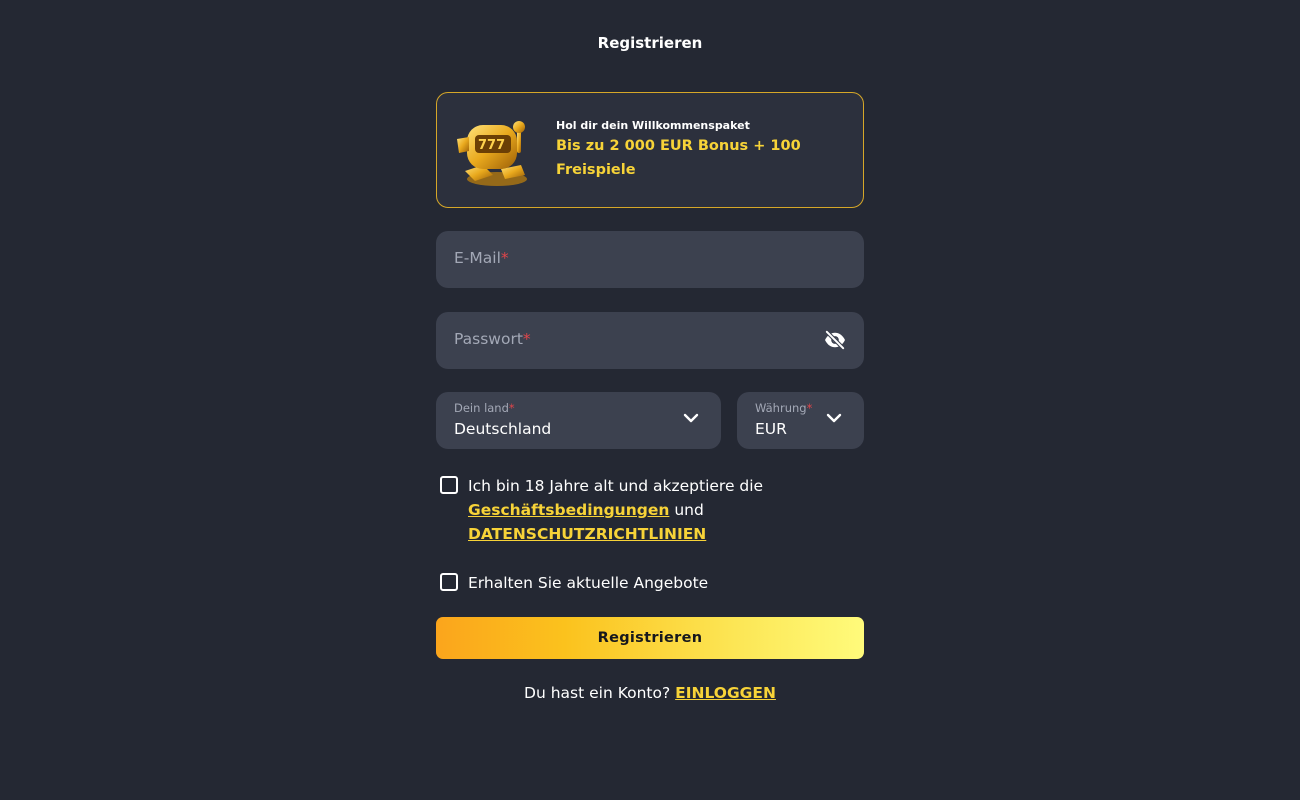 This screenshot has height=800, width=1300. Describe the element at coordinates (481, 258) in the screenshot. I see `email-placeholder: E-Mail*` at that location.